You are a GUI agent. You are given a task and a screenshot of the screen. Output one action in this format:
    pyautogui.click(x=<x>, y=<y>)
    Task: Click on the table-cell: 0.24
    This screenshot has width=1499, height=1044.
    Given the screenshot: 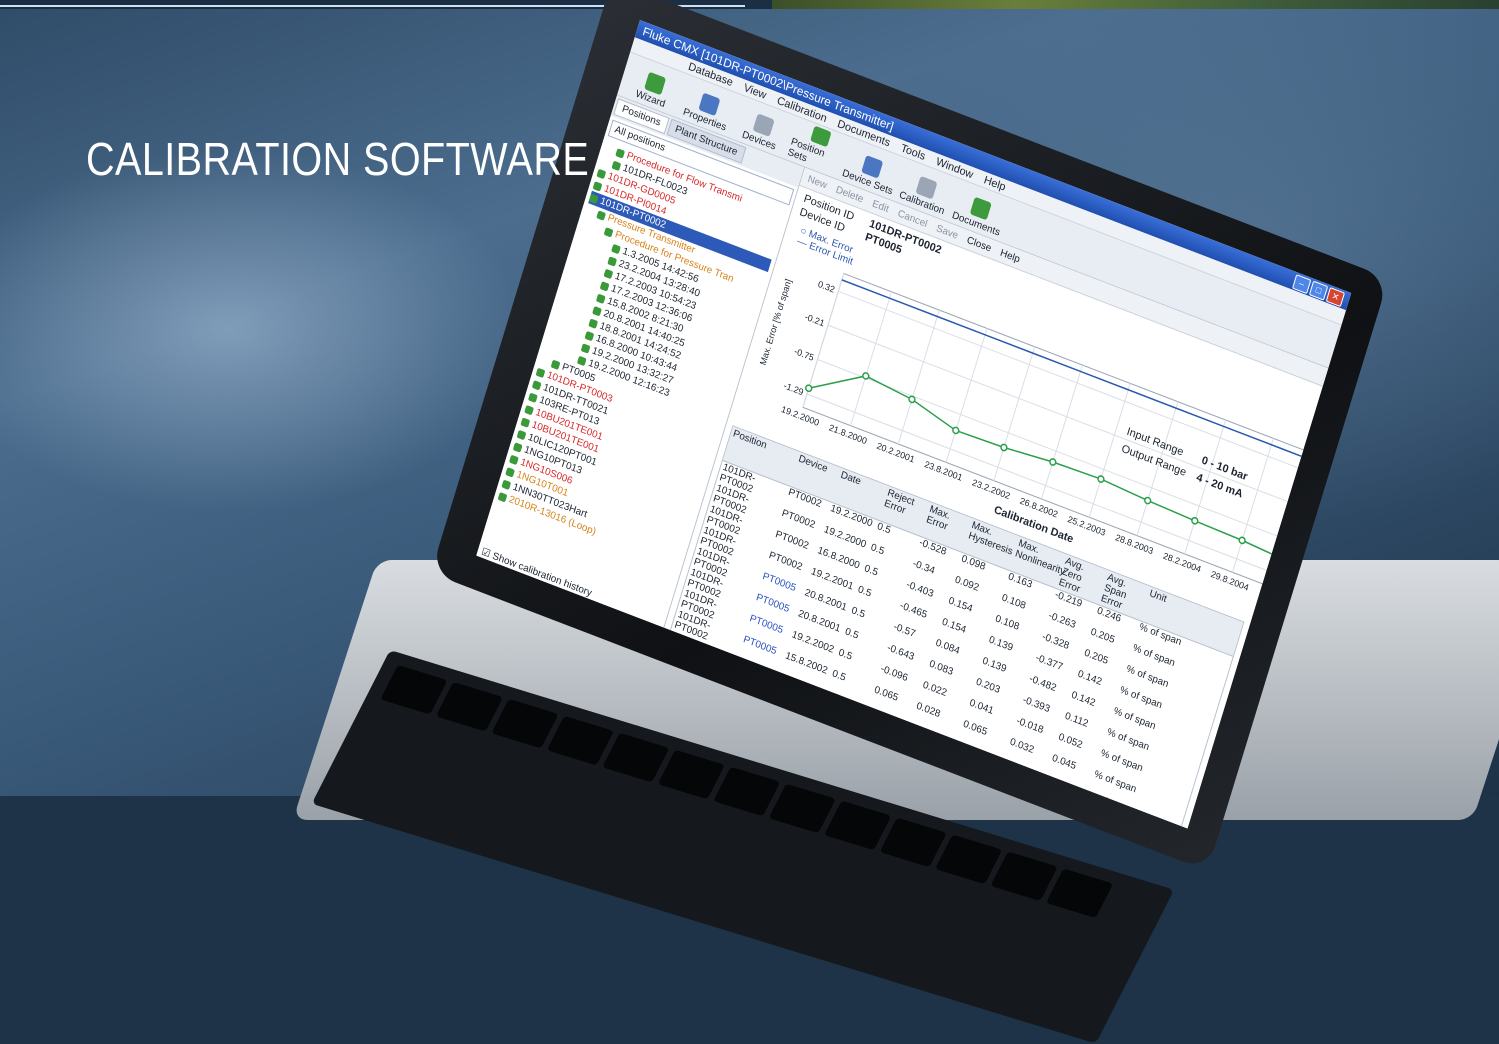 What is the action you would take?
    pyautogui.click(x=1002, y=824)
    